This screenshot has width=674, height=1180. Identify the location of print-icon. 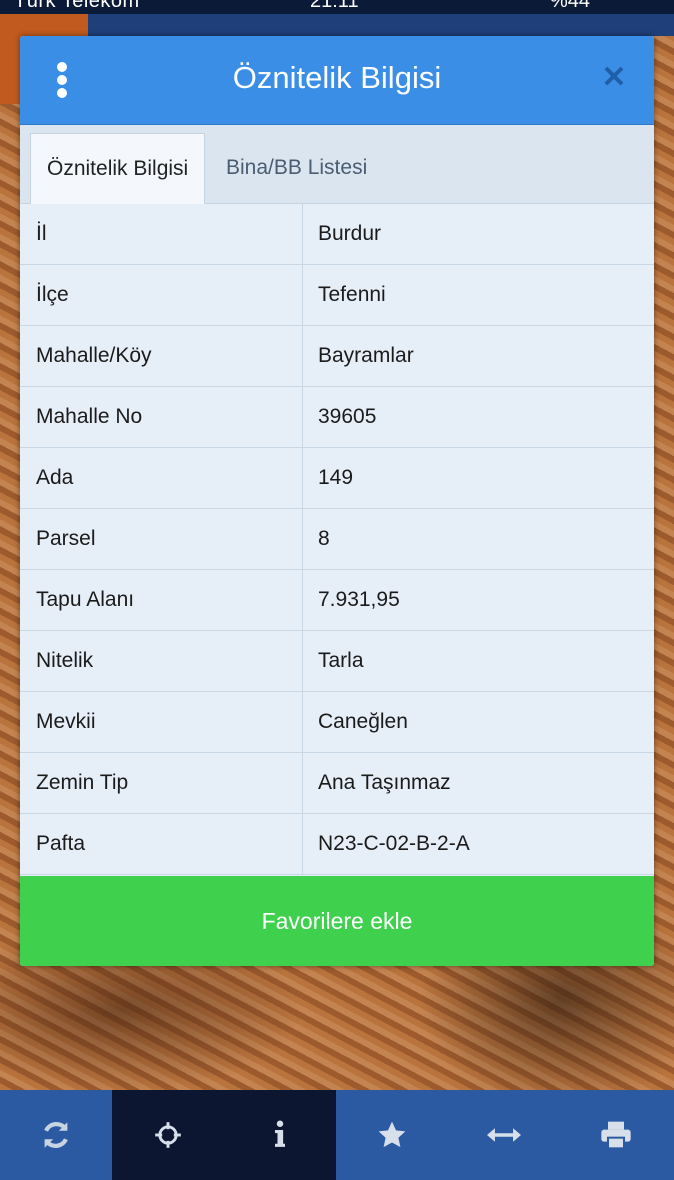
(616, 1135).